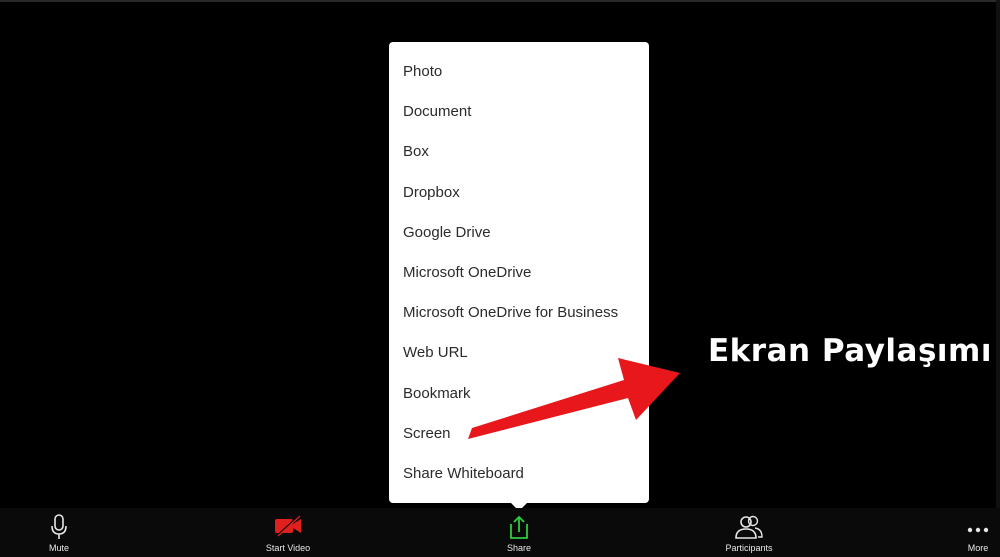 This screenshot has width=1000, height=557. What do you see at coordinates (500, 1) in the screenshot?
I see `top-border` at bounding box center [500, 1].